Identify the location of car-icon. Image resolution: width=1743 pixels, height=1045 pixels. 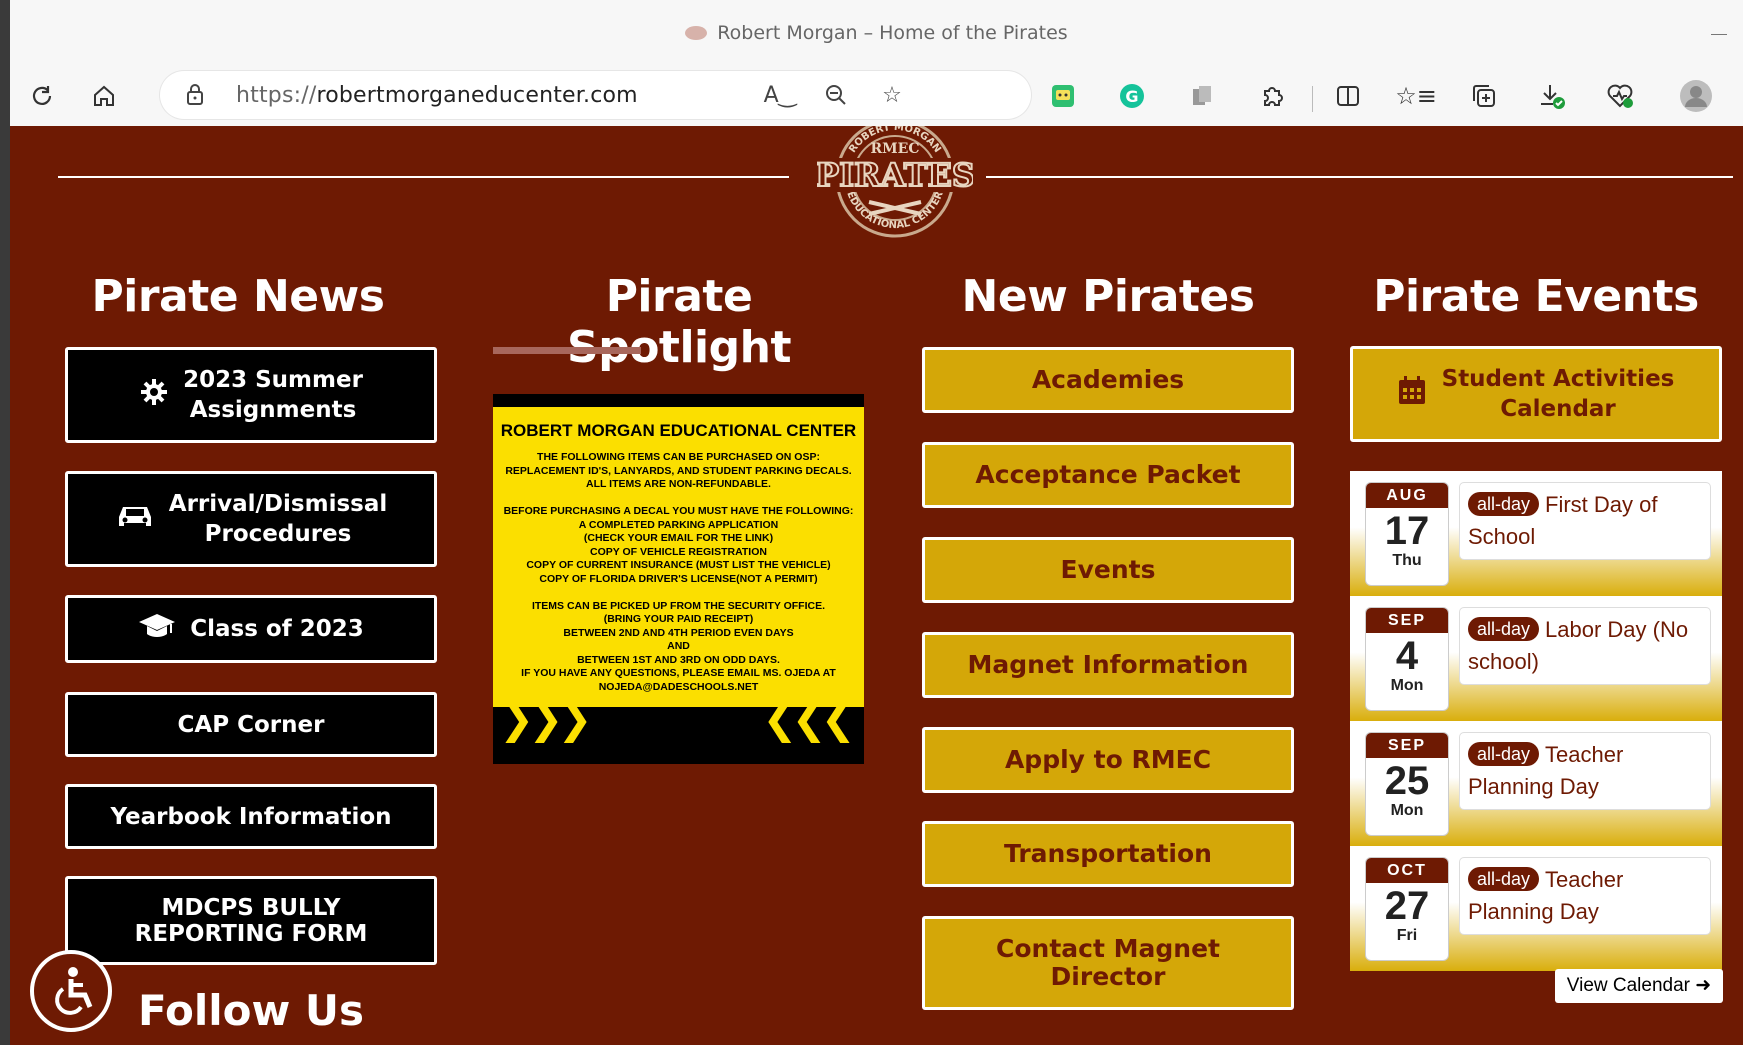
(135, 519).